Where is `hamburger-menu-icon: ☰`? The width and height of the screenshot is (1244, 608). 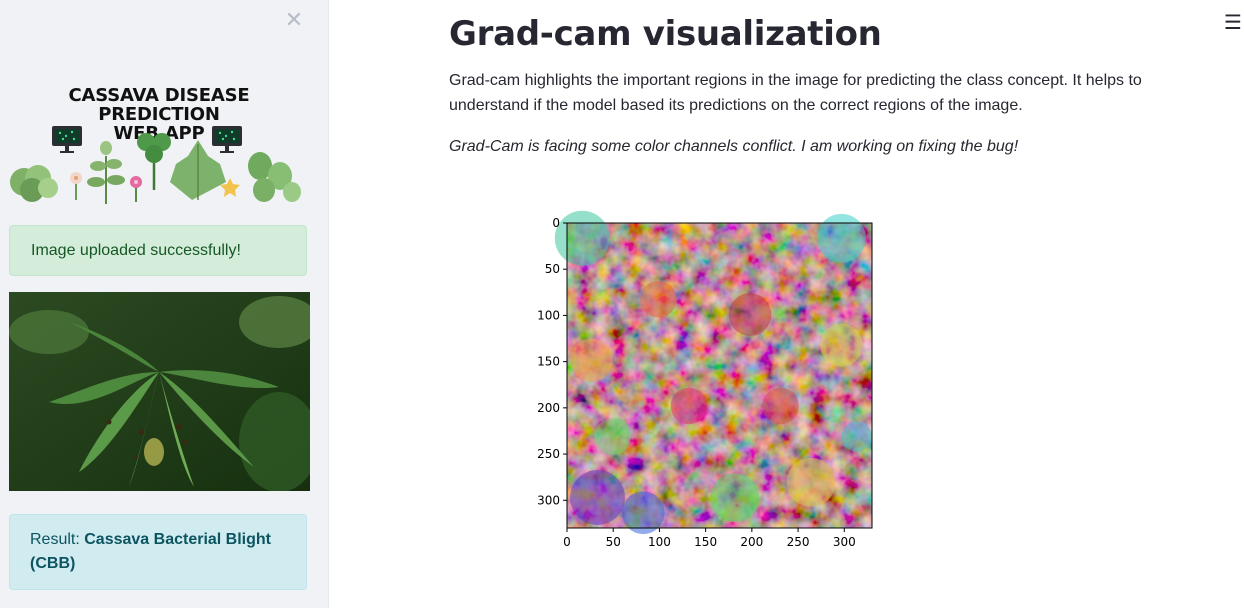 hamburger-menu-icon: ☰ is located at coordinates (1234, 22).